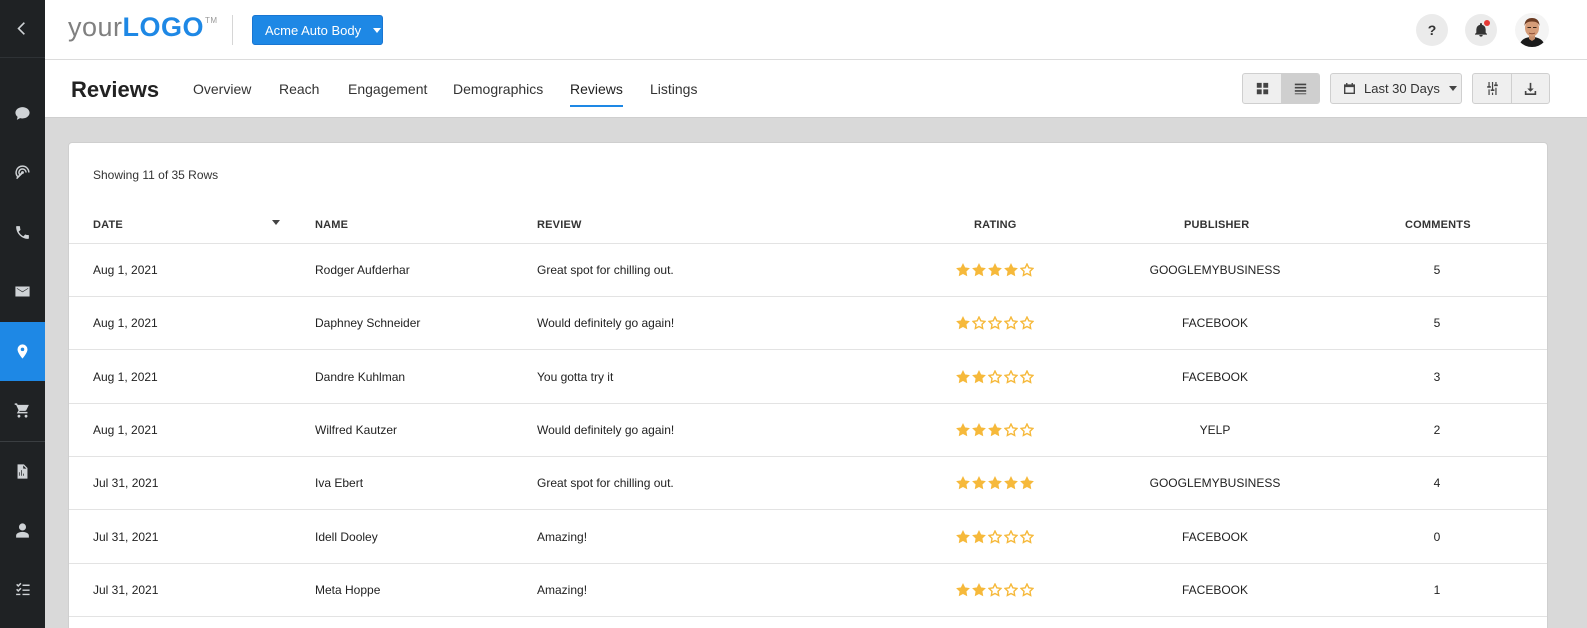 The width and height of the screenshot is (1587, 628). I want to click on cell-date: Aug 1, 2021, so click(125, 270).